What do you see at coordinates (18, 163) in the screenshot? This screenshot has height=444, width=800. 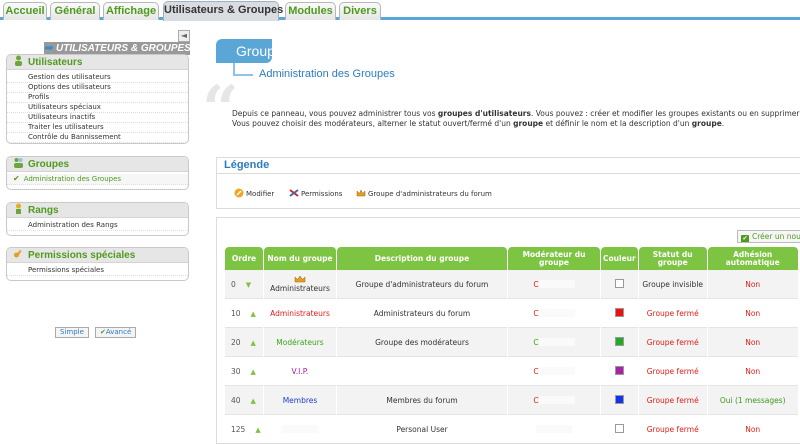 I see `group-icon` at bounding box center [18, 163].